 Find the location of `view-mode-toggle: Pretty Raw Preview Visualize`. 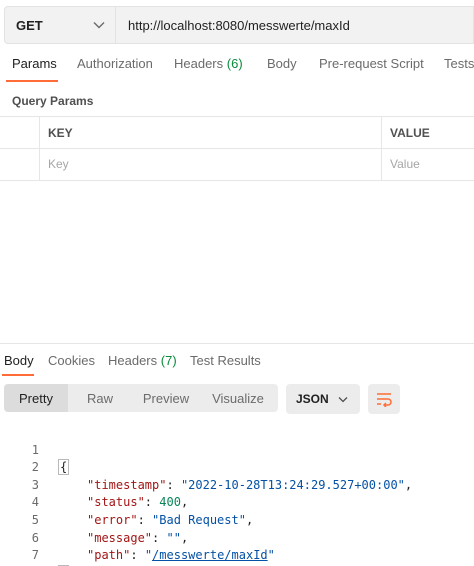

view-mode-toggle: Pretty Raw Preview Visualize is located at coordinates (141, 398).